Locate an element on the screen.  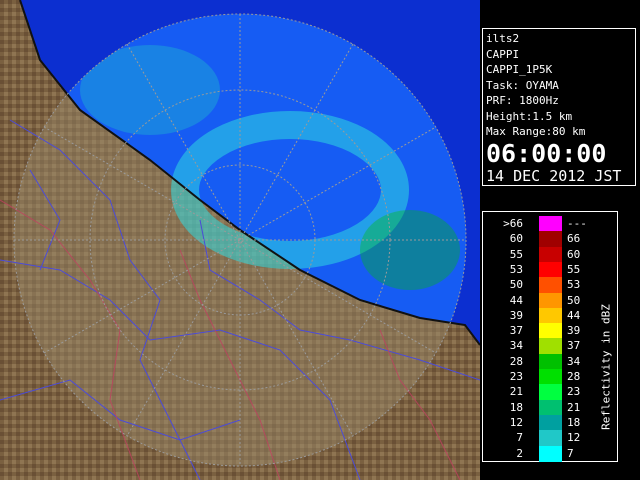
legend-row: 53 55 is located at coordinates (550, 269).